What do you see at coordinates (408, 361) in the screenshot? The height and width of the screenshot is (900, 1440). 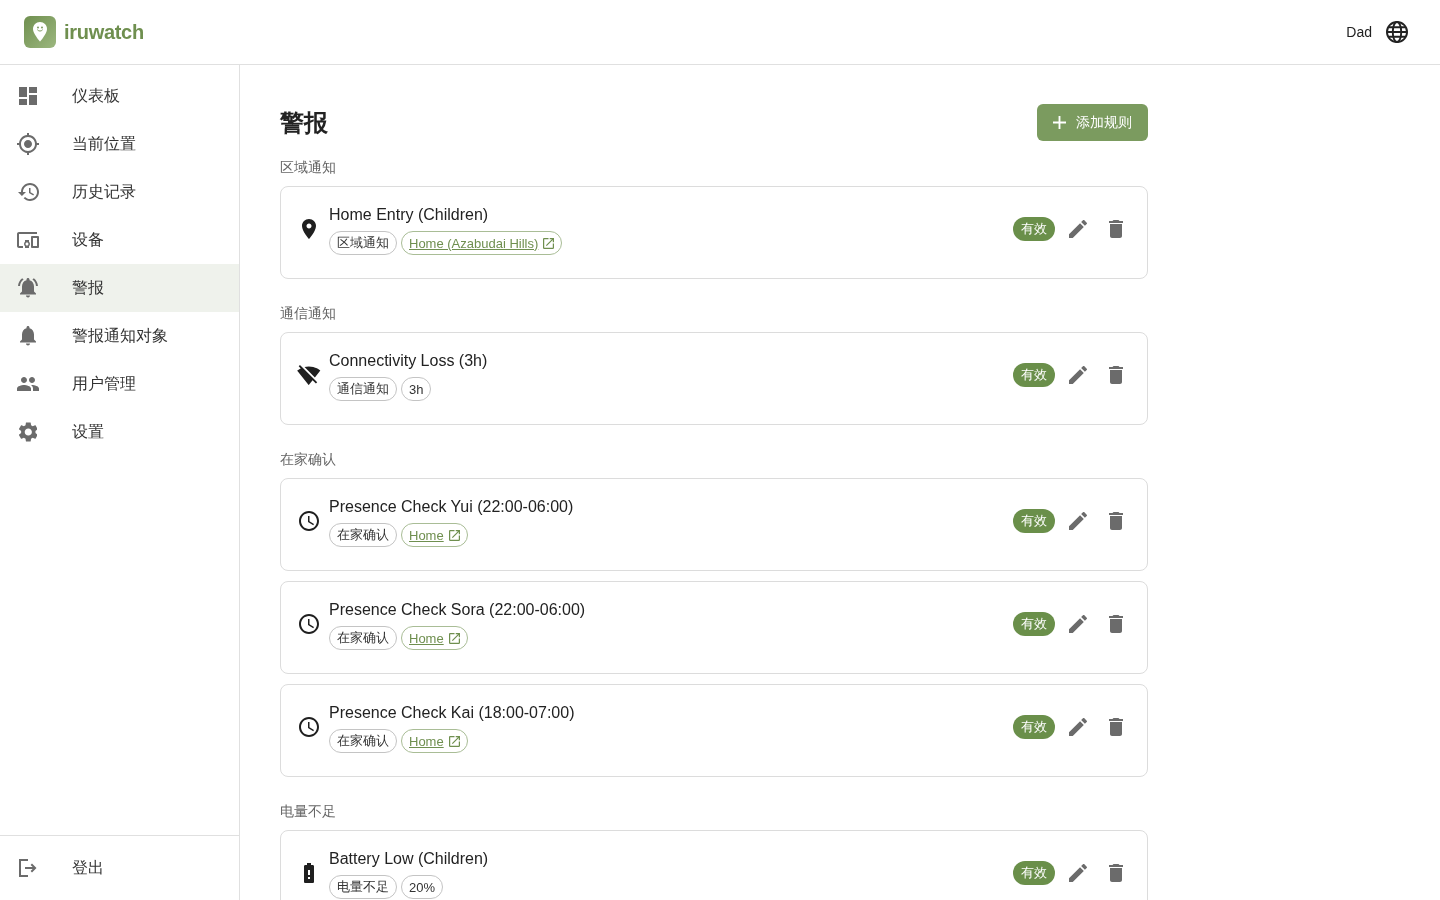 I see `rule-title: Connectivity Loss (3h)` at bounding box center [408, 361].